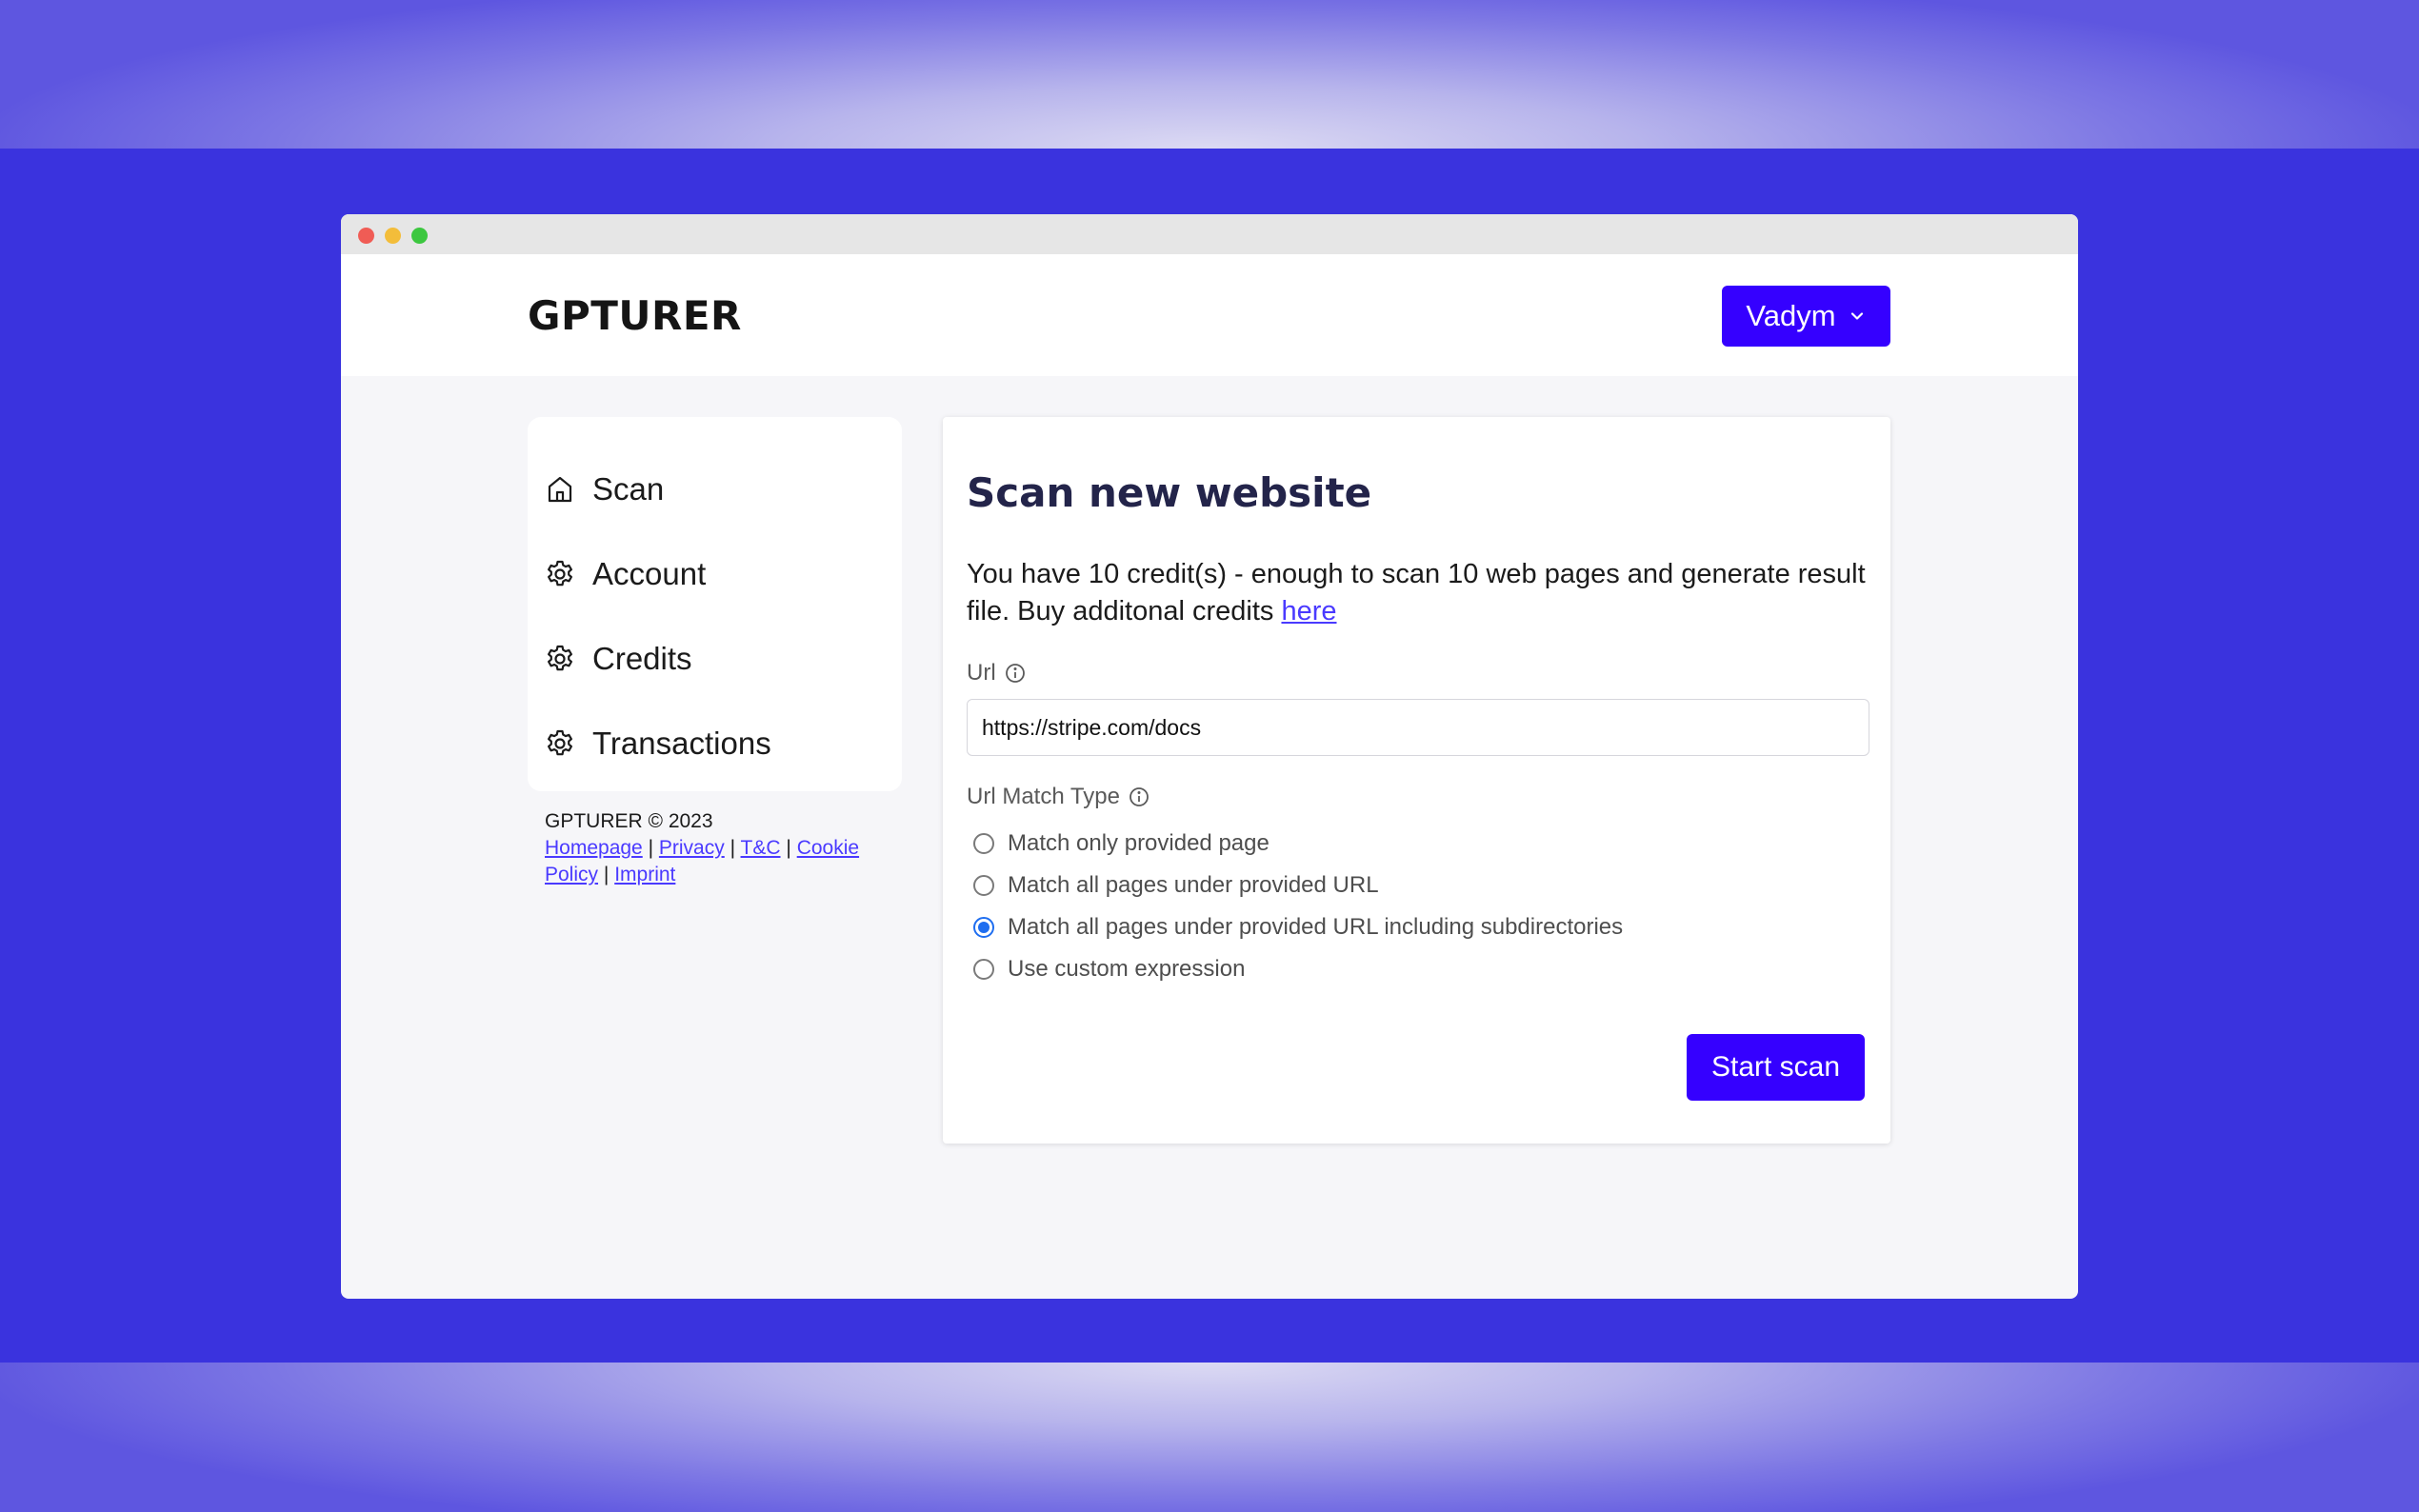 The width and height of the screenshot is (2419, 1512). What do you see at coordinates (1127, 969) in the screenshot?
I see `radio-option-label: Use custom expression` at bounding box center [1127, 969].